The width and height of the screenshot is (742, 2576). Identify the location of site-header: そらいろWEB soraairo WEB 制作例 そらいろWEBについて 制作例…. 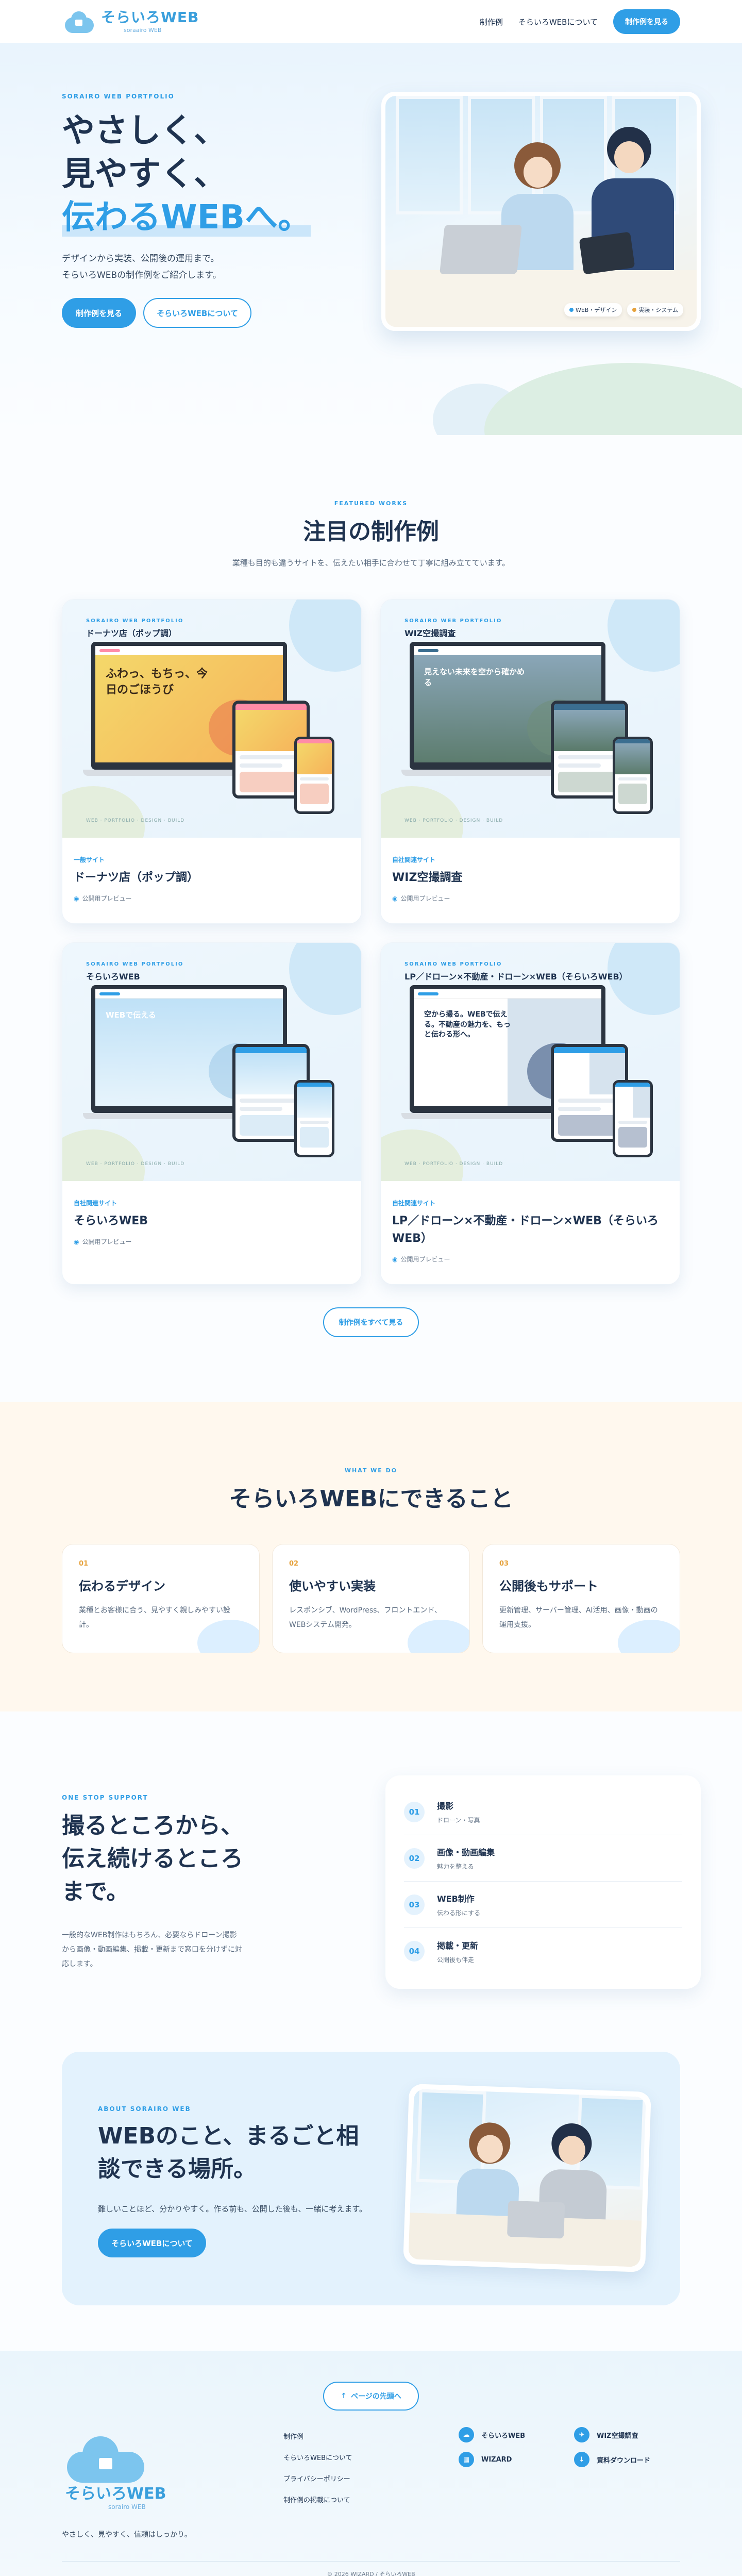
(371, 21).